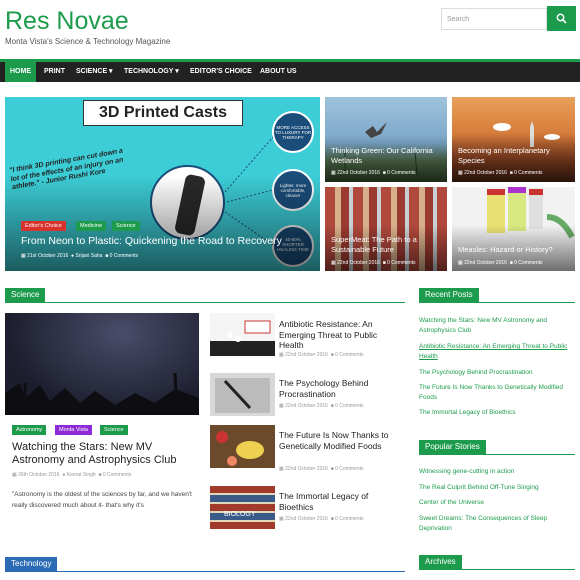  I want to click on article-3-comments: 0 Comments, so click(349, 469).